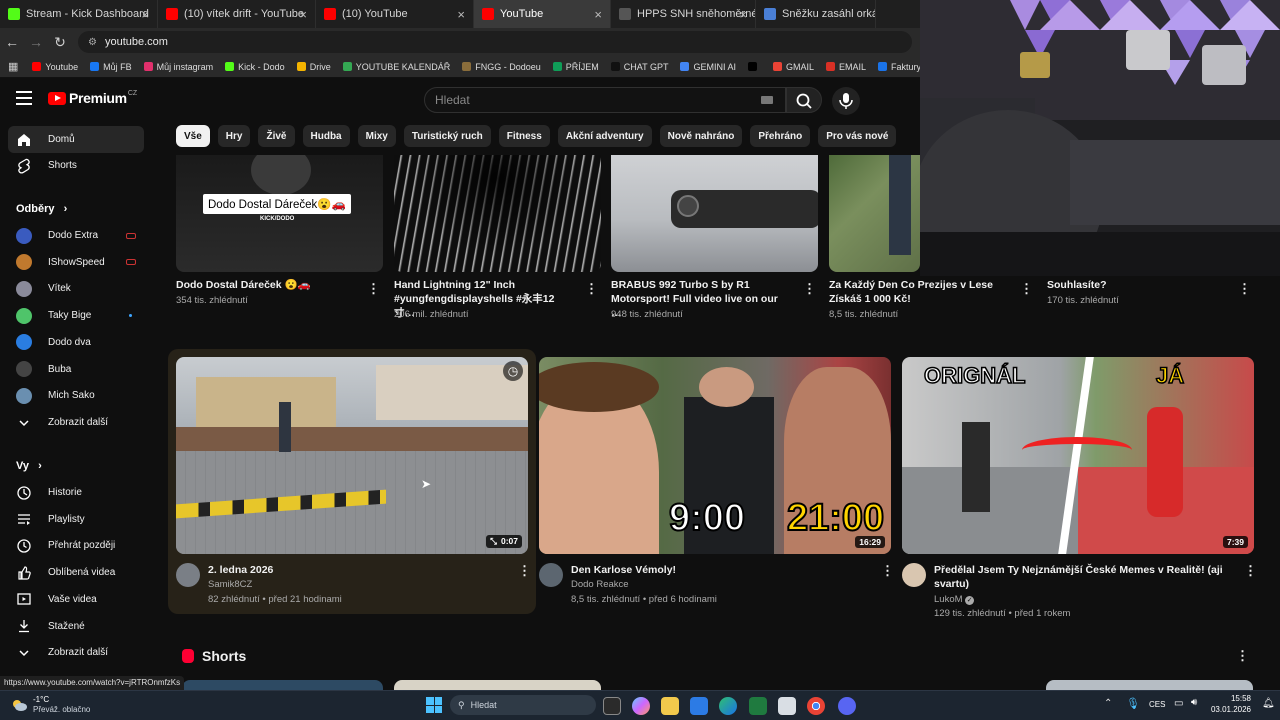 This screenshot has height=720, width=1280. Describe the element at coordinates (846, 101) in the screenshot. I see `voice-search-button` at that location.